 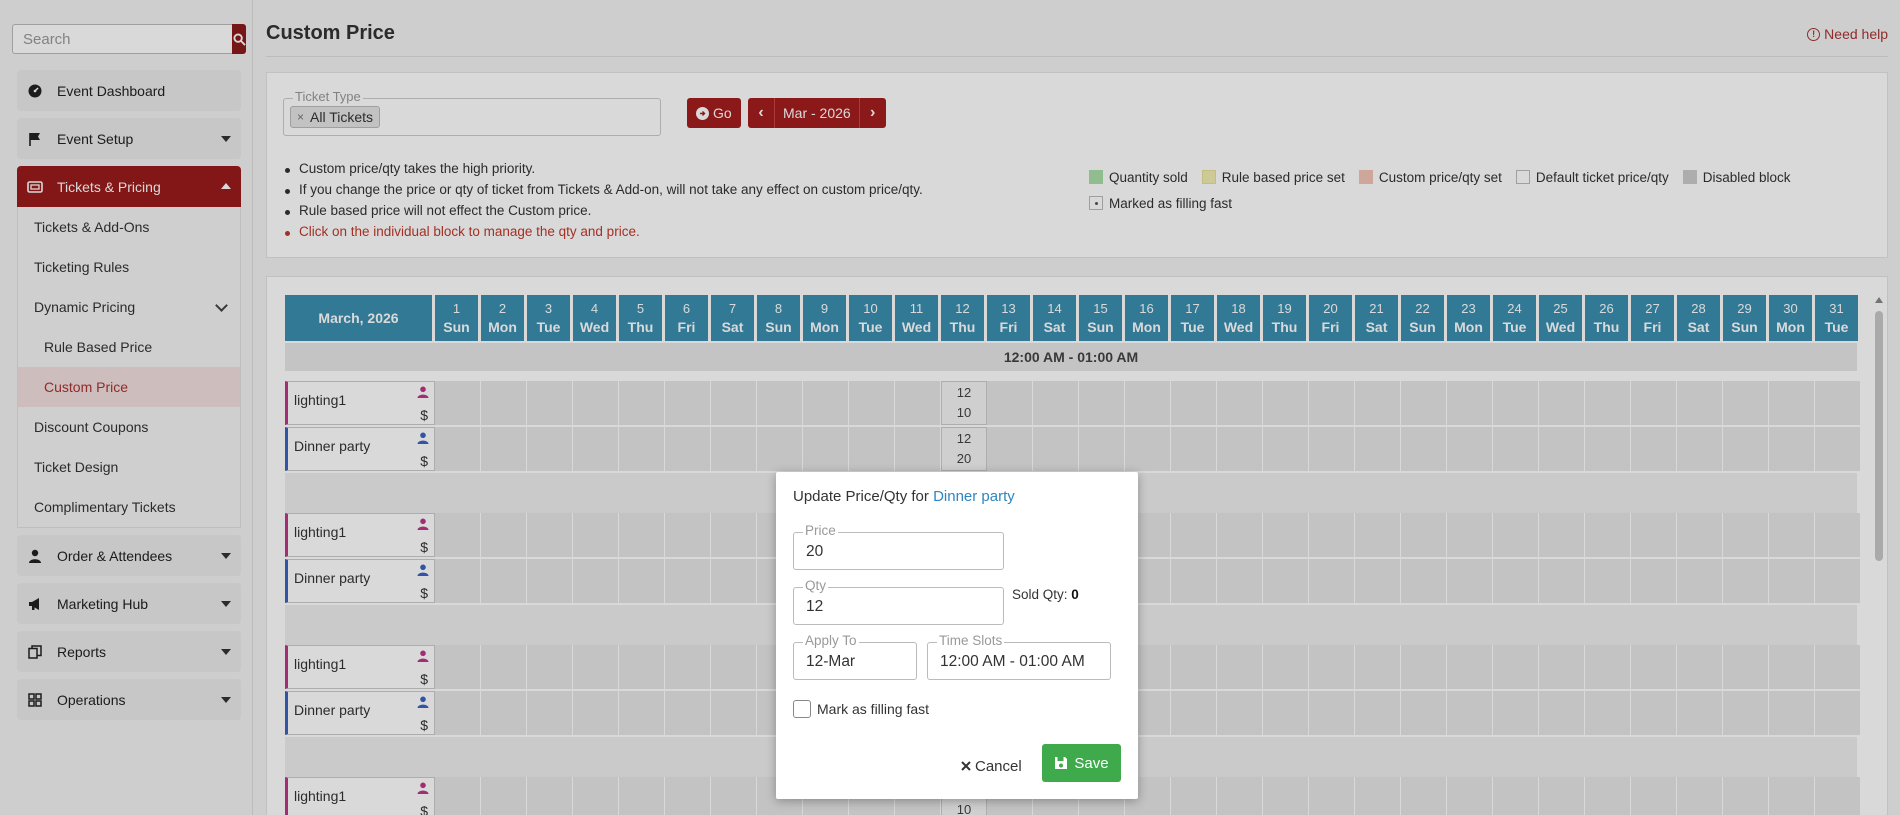 What do you see at coordinates (873, 709) in the screenshot?
I see `filling-fast-label: Mark as filling fast` at bounding box center [873, 709].